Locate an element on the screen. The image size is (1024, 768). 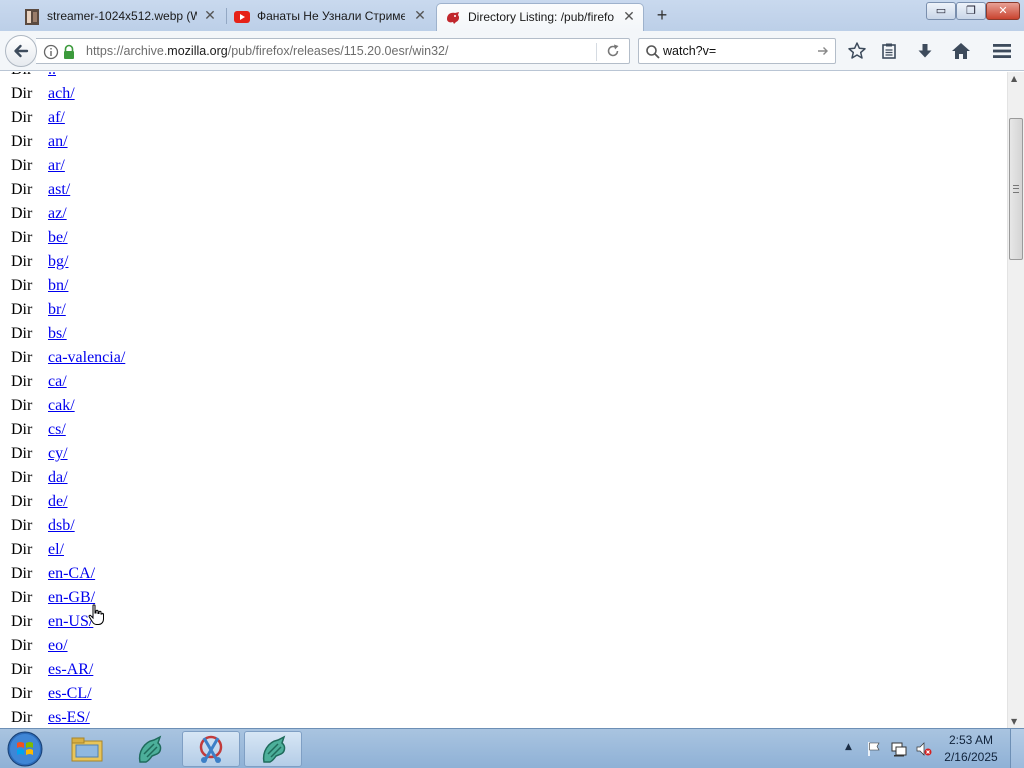
app-dragon-green-icon is located at coordinates (274, 749).